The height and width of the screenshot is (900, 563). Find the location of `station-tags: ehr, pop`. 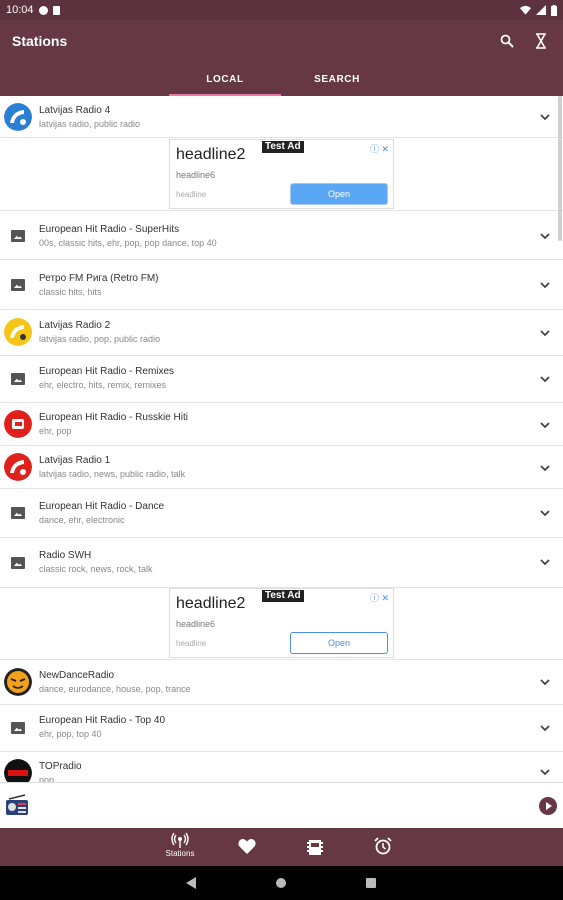

station-tags: ehr, pop is located at coordinates (55, 431).